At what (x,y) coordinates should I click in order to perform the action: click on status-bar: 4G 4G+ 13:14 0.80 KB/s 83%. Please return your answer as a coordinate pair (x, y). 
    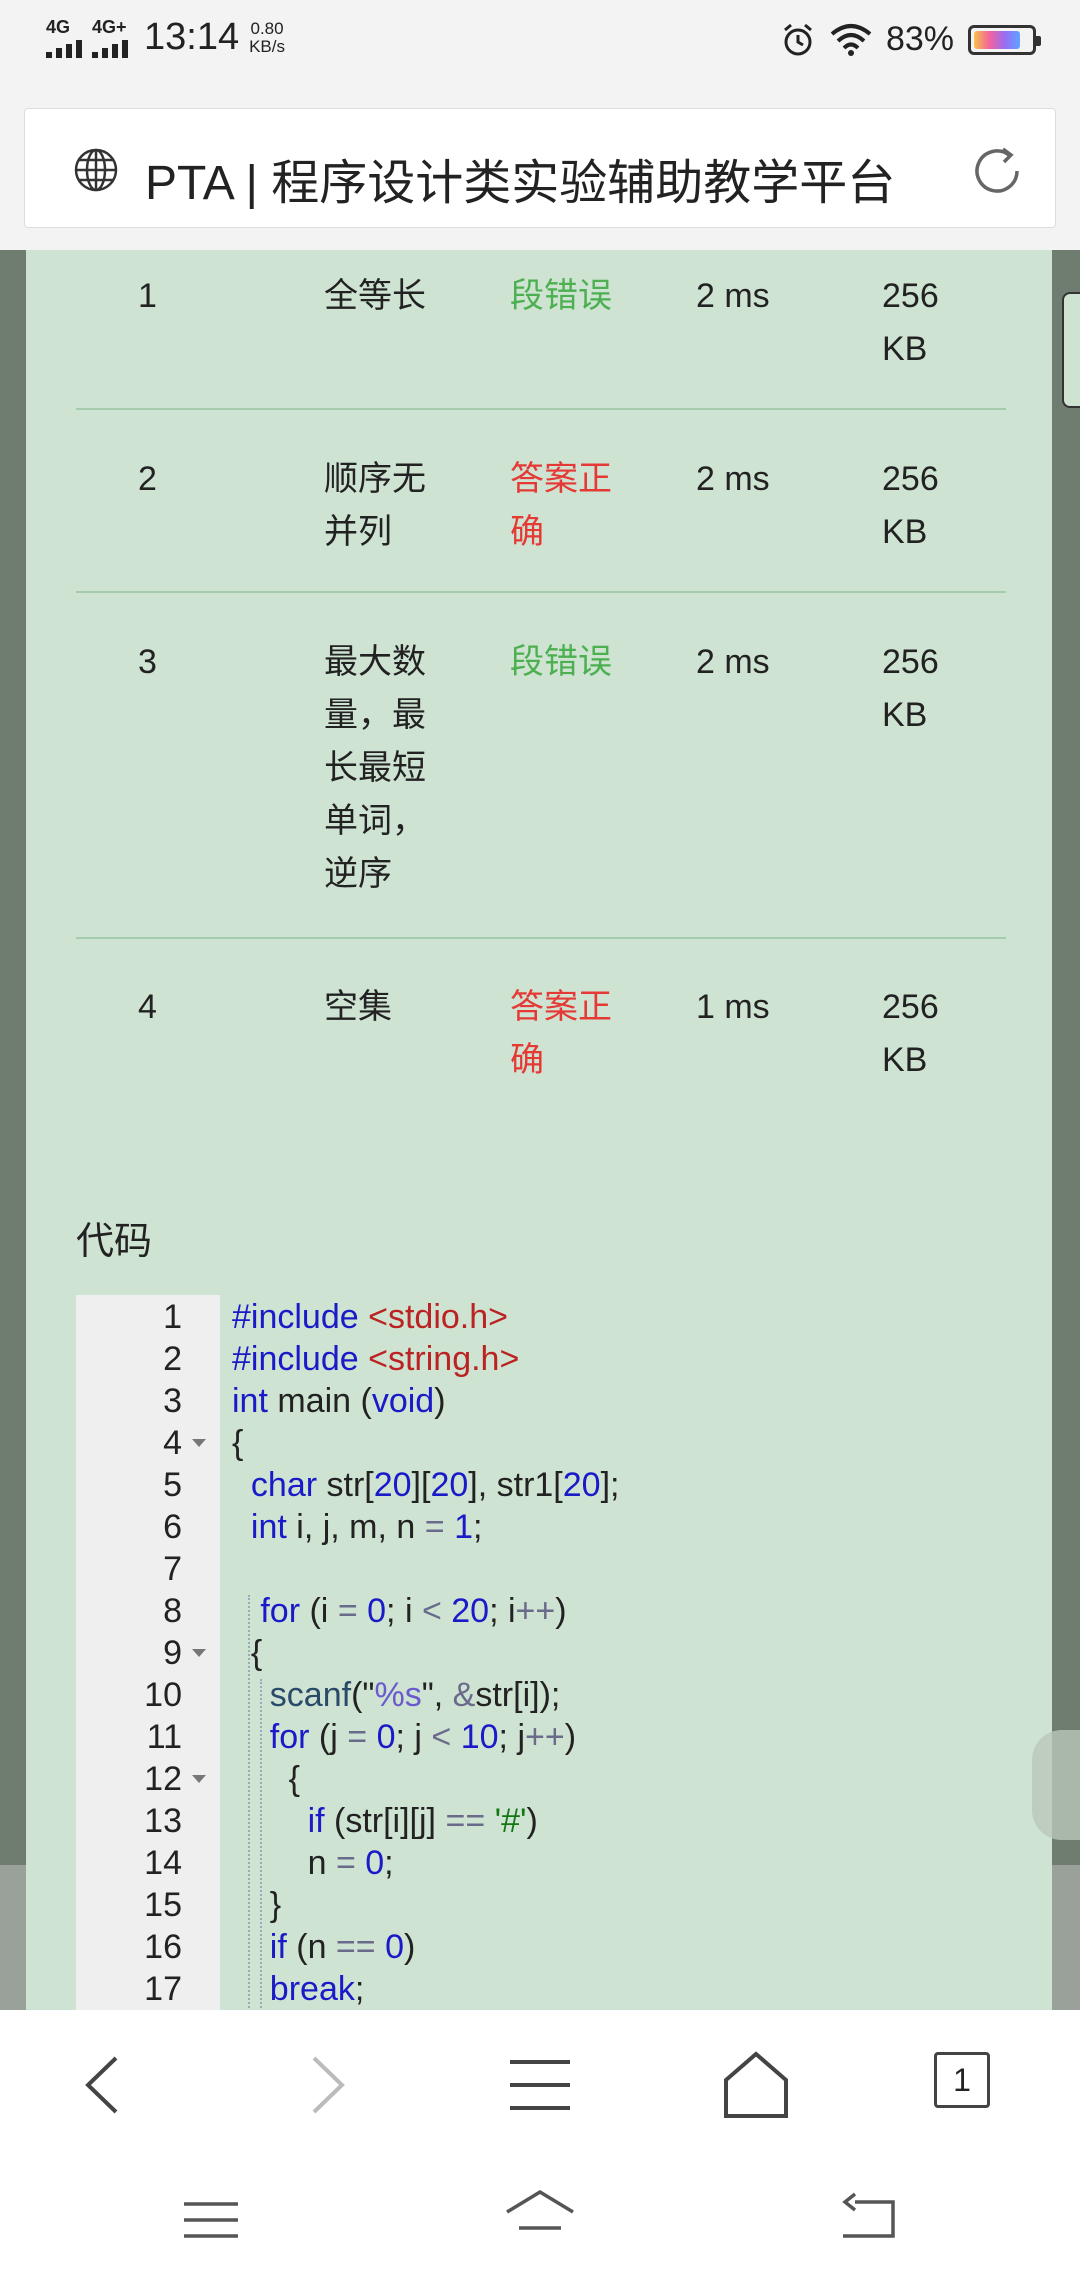
    Looking at the image, I should click on (540, 42).